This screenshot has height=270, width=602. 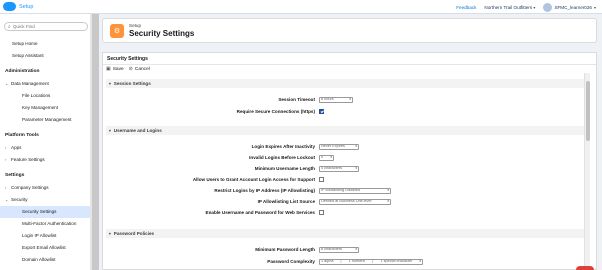 I want to click on field-min-username: Minimum Username Length 4 characters ▾, so click(x=343, y=169).